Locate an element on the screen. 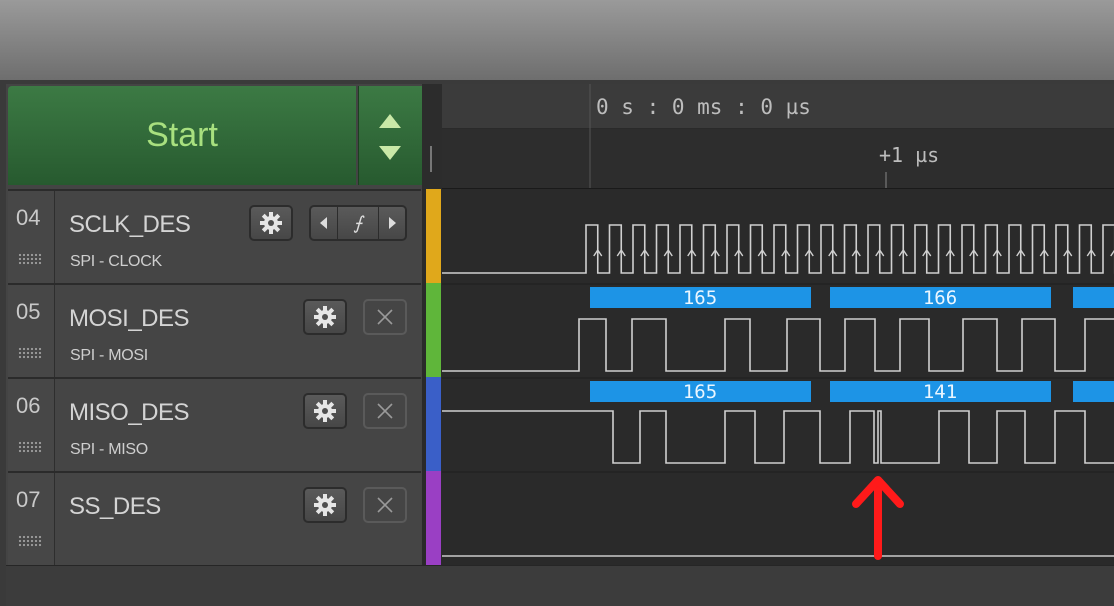 The image size is (1114, 606). channel-number: 07 is located at coordinates (28, 499).